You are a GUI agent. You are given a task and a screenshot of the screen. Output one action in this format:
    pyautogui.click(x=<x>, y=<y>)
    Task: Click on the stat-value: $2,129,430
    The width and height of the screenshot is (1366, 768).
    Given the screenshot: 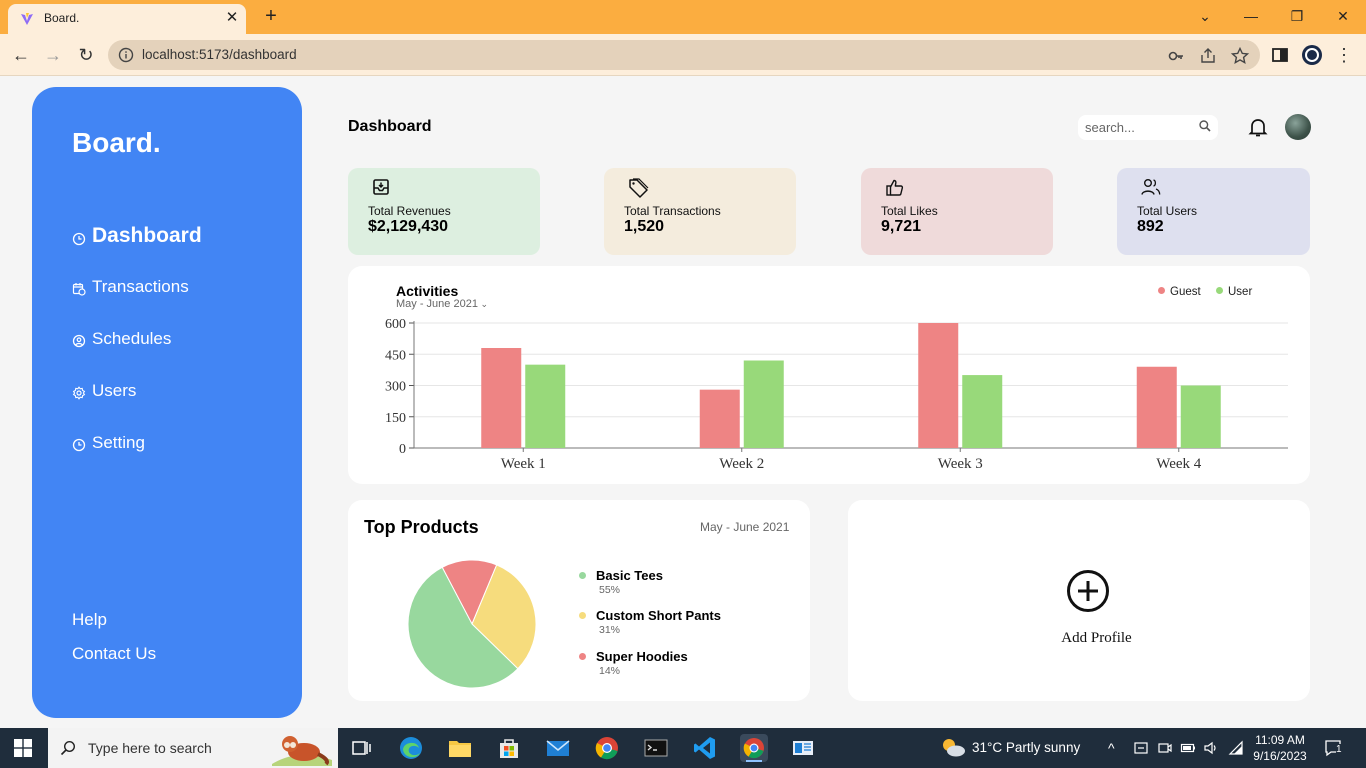 What is the action you would take?
    pyautogui.click(x=408, y=226)
    